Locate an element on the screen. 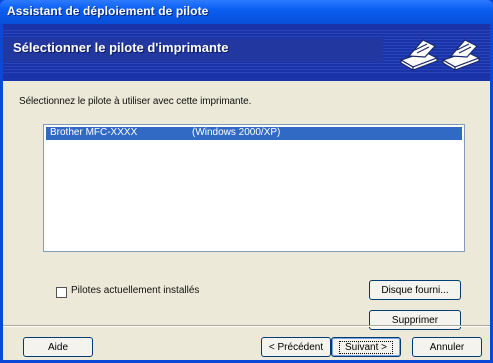 The image size is (493, 363). banner-heading: Sélectionner le pilote d'imprimante is located at coordinates (121, 47).